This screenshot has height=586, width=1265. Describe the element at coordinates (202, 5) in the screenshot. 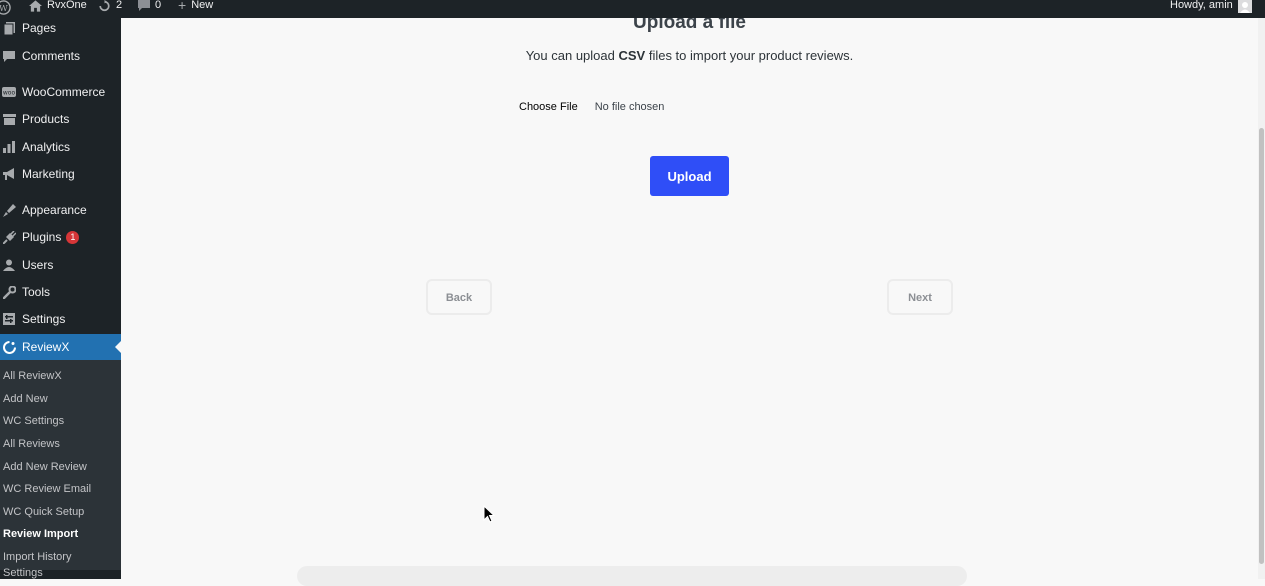

I see `new-label: New` at that location.